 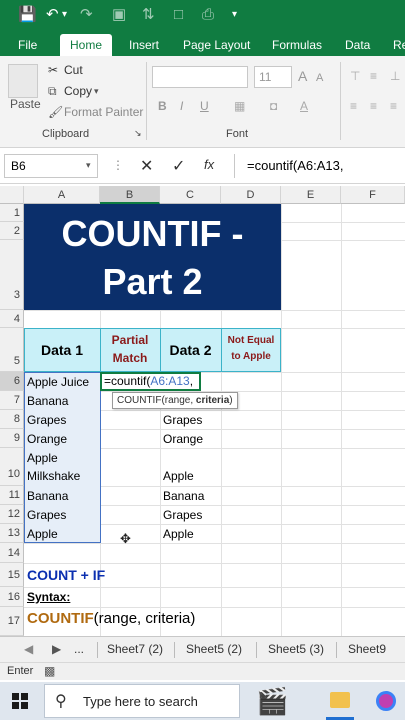 What do you see at coordinates (48, 597) in the screenshot?
I see `syntax-label: Syntax:` at bounding box center [48, 597].